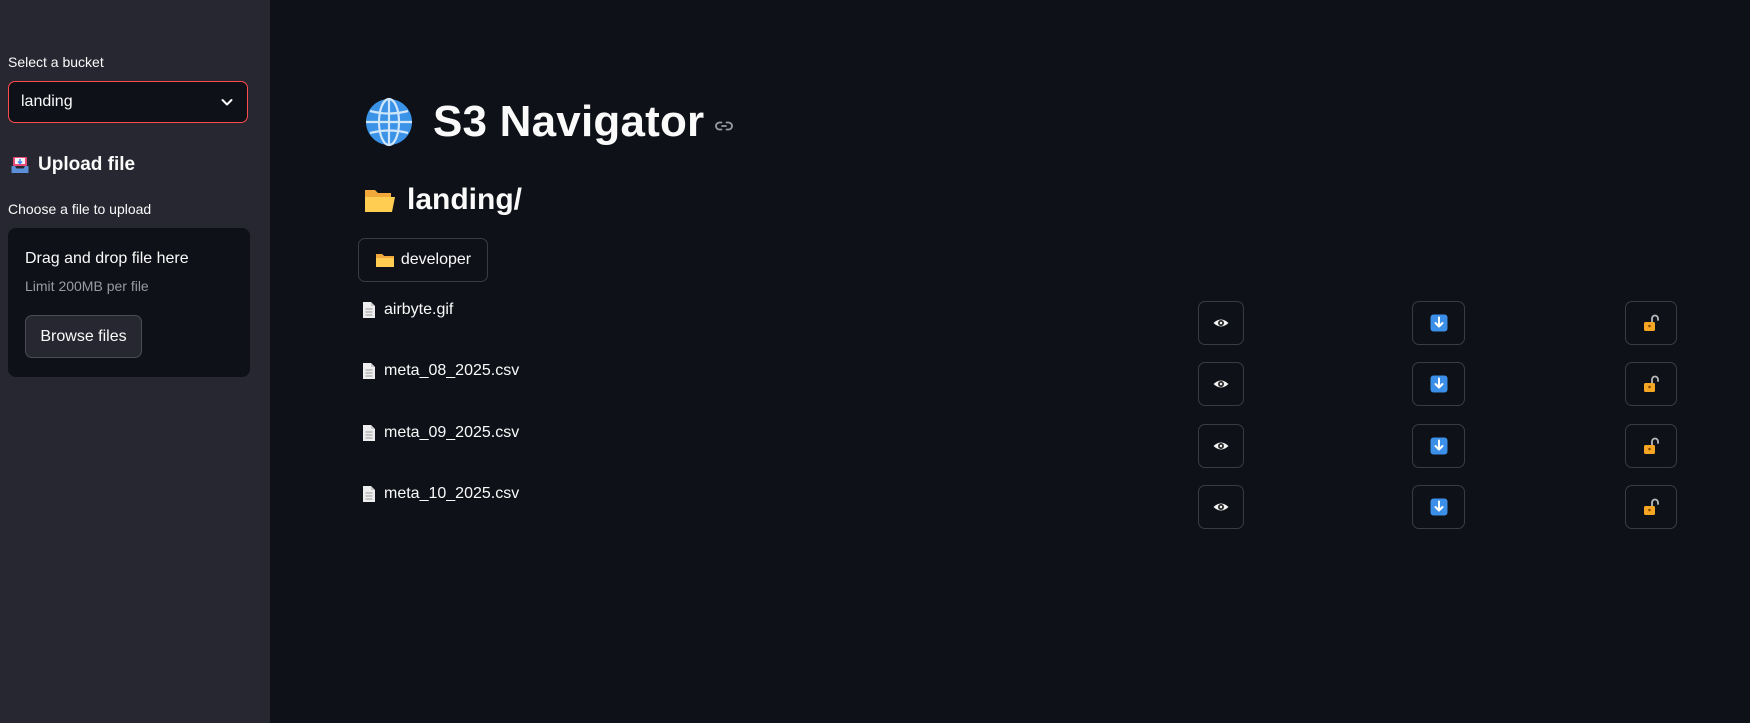  I want to click on file-name: meta_10_2025.csv, so click(440, 494).